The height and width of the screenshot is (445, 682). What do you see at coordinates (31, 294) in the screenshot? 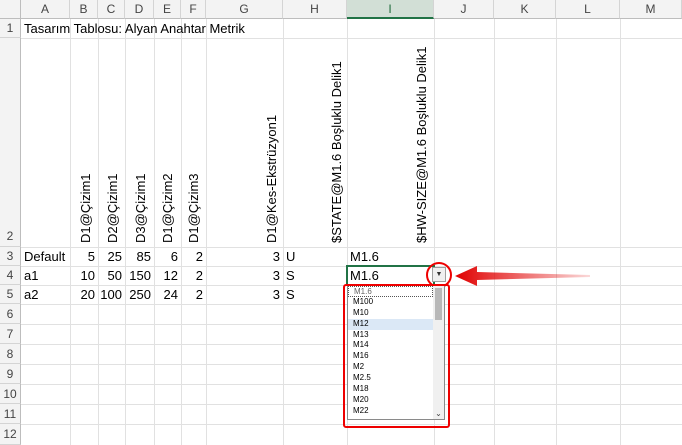
I see `cell-a5: a2` at bounding box center [31, 294].